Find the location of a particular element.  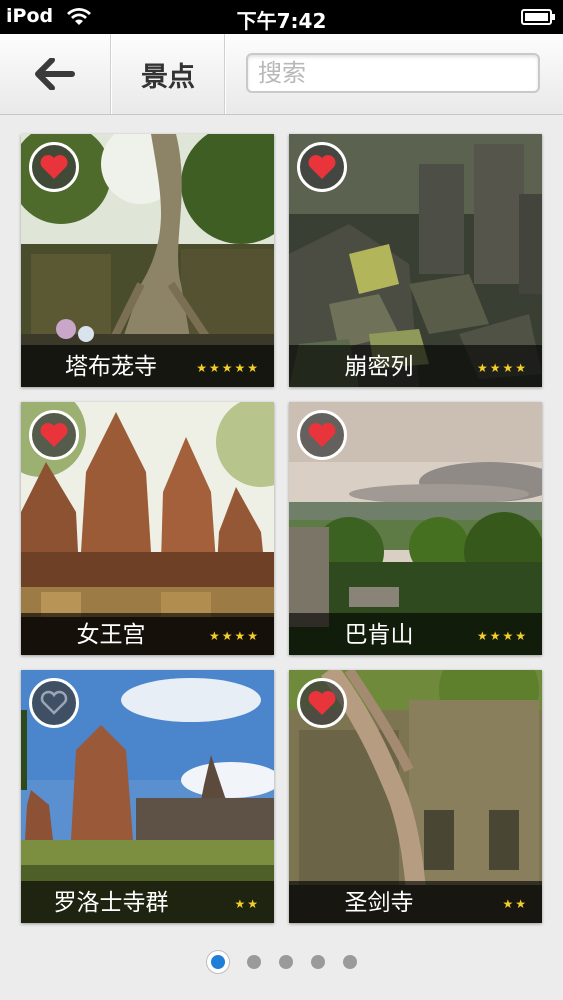

card-caption: 女王宫 ★★★★ is located at coordinates (147, 634).